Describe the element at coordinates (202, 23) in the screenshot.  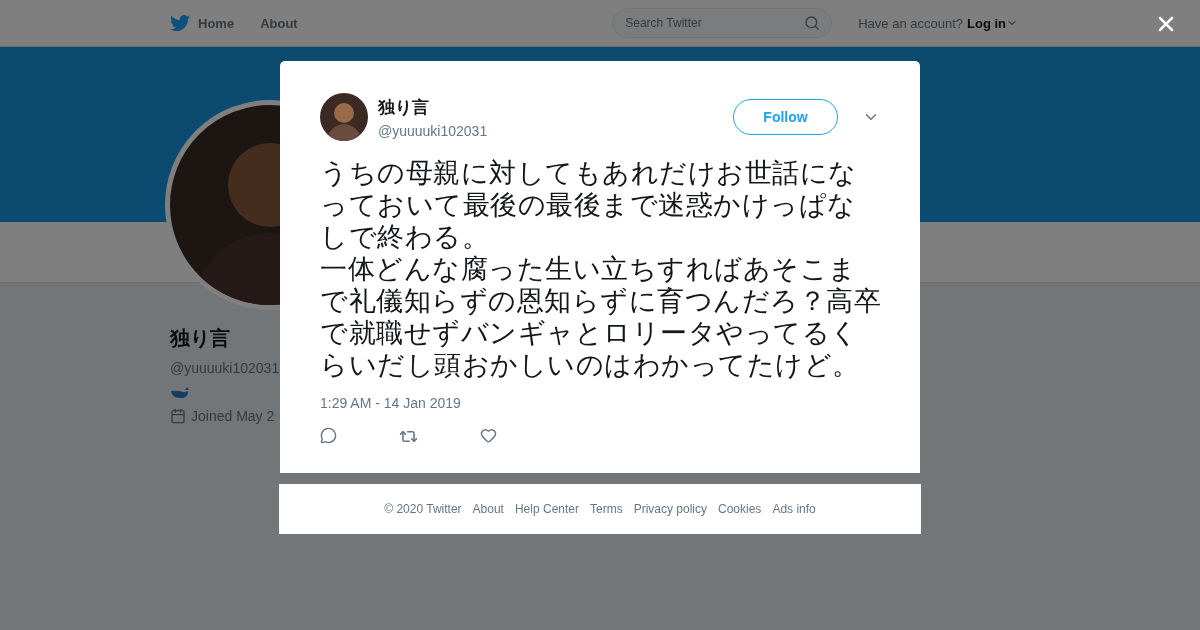
I see `nav-link: Home` at that location.